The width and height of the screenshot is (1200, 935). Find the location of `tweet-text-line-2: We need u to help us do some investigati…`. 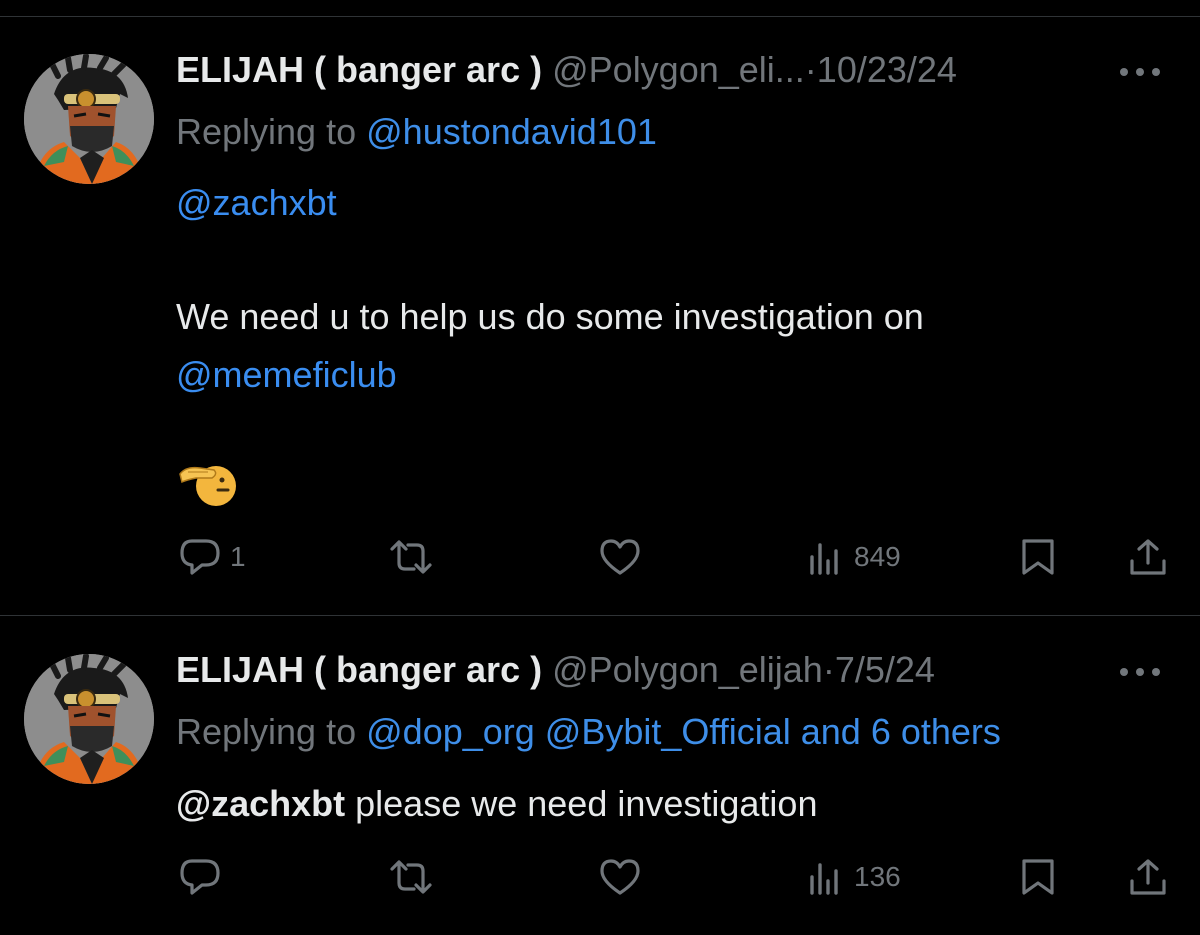

tweet-text-line-2: We need u to help us do some investigati… is located at coordinates (550, 316).